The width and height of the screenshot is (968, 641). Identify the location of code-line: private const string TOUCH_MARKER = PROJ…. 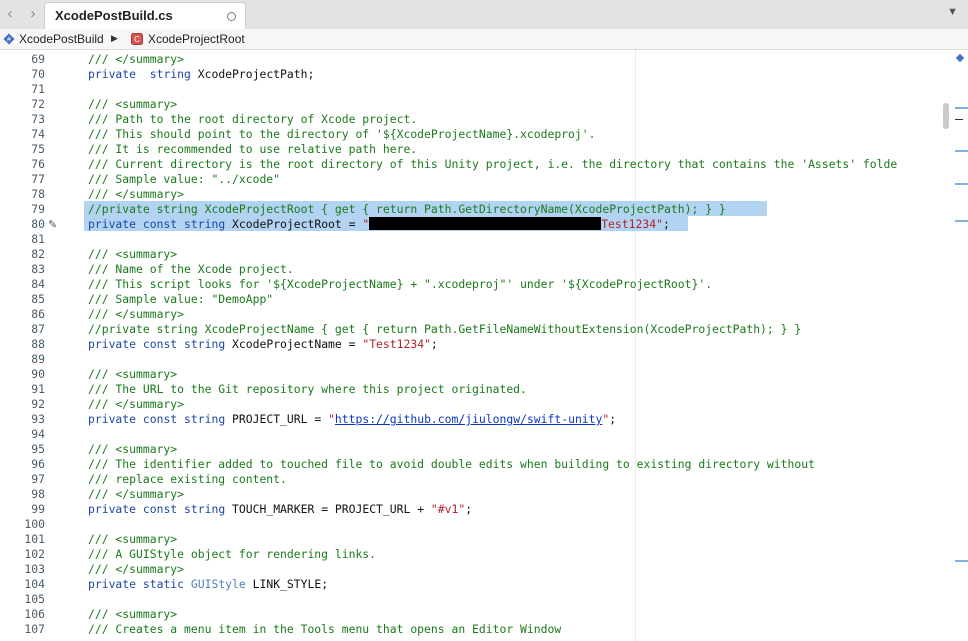
(280, 509).